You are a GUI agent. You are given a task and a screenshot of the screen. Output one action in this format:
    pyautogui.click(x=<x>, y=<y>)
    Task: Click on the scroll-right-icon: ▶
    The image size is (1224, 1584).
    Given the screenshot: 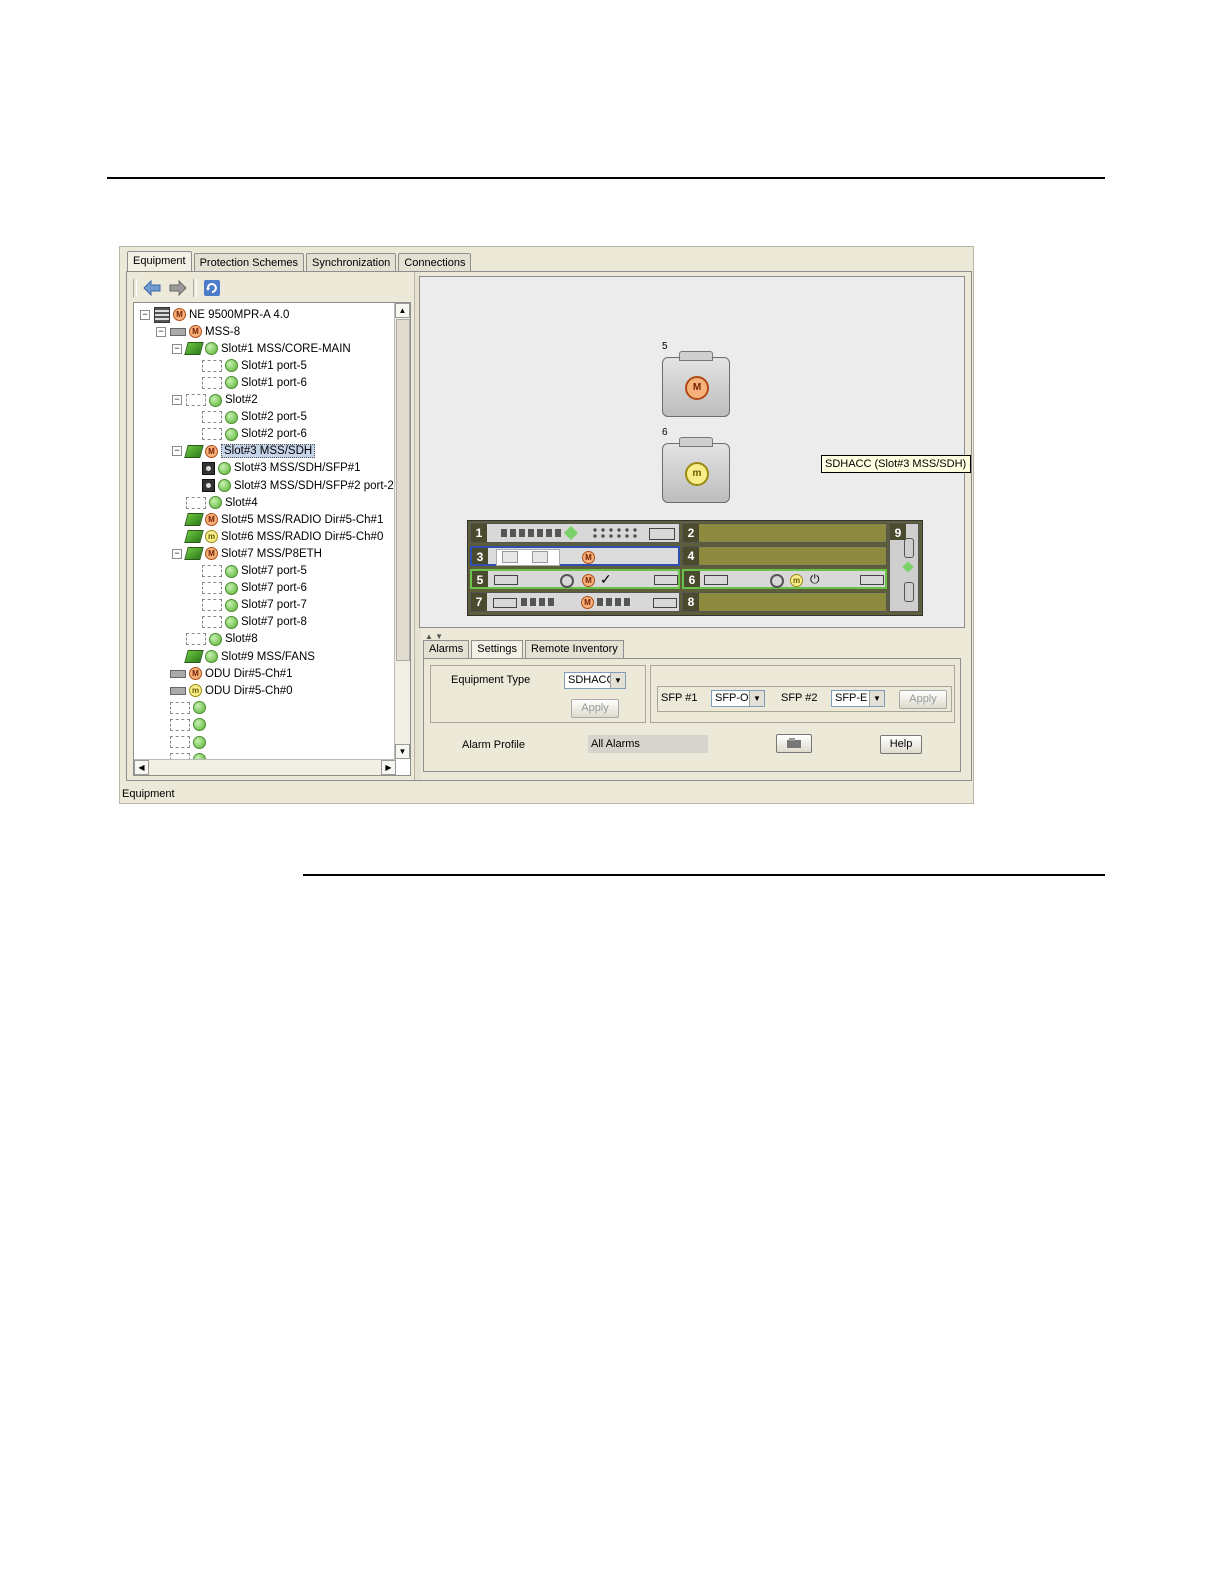 What is the action you would take?
    pyautogui.click(x=388, y=767)
    